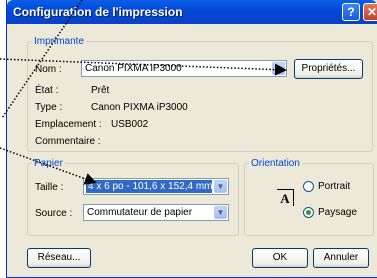 This screenshot has height=278, width=377. I want to click on close-icon: ✕, so click(371, 12).